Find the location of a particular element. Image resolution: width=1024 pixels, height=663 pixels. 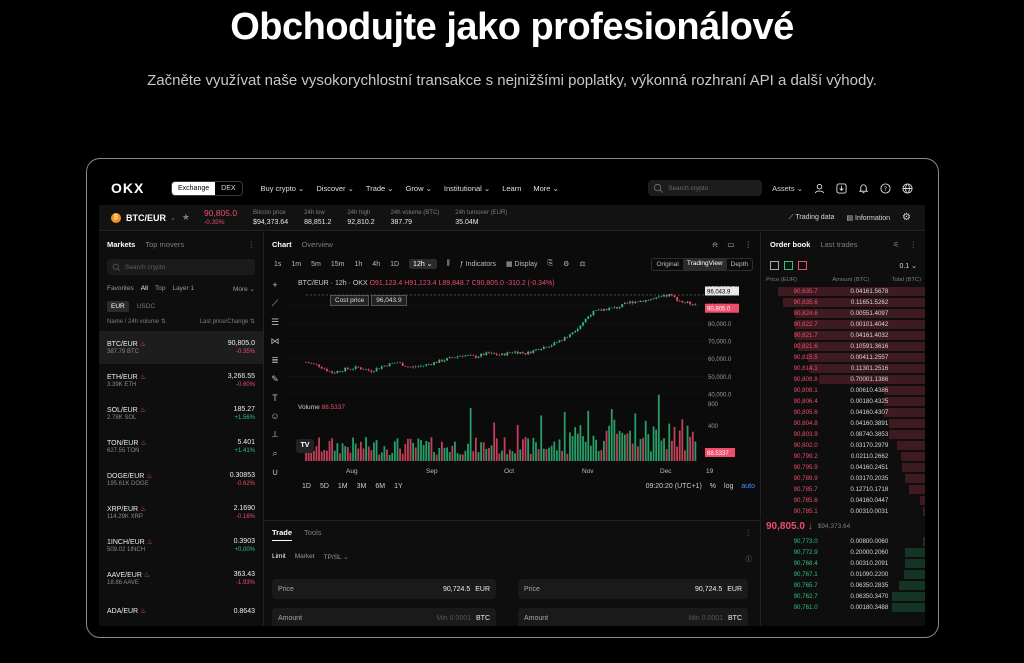

interval-15m: 15m is located at coordinates (338, 264).